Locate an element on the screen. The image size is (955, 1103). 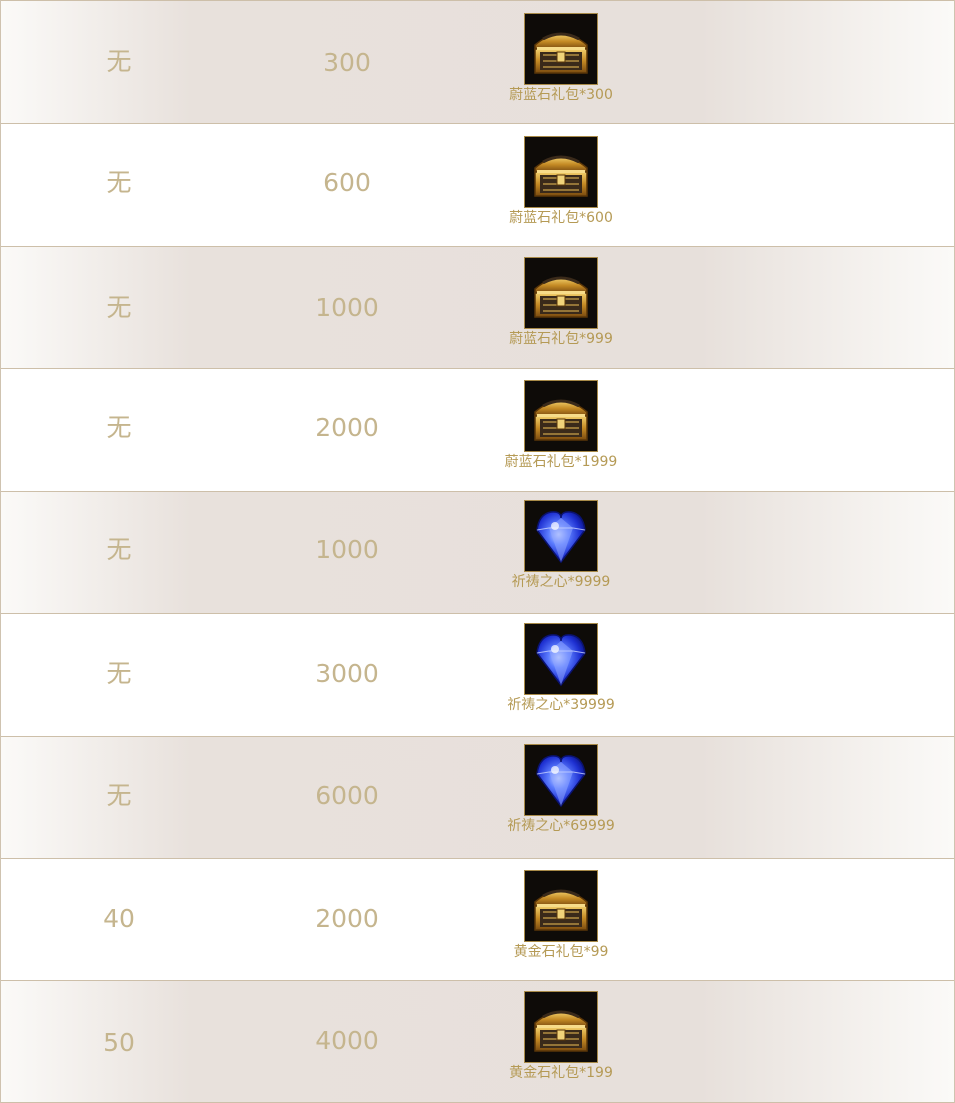
reward-cell: 祈祷之心*9999 is located at coordinates (561, 545).